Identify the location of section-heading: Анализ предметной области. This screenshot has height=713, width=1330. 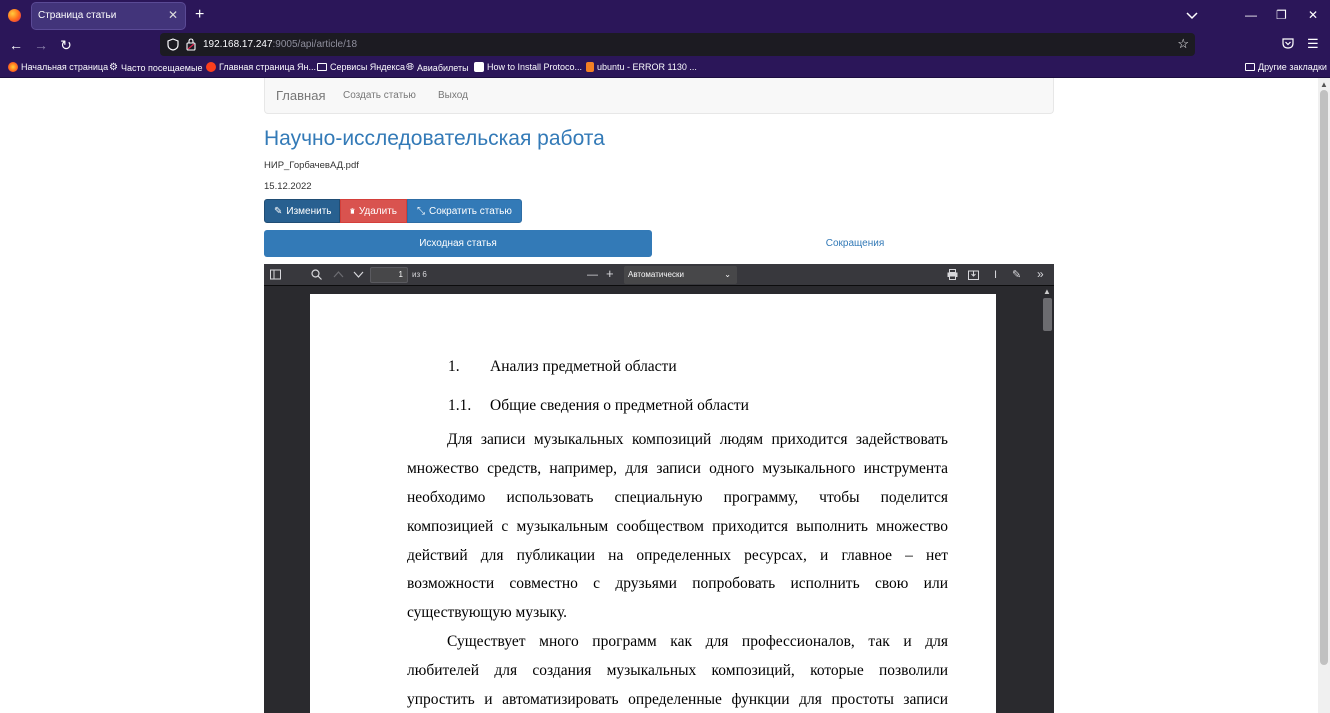
(583, 366).